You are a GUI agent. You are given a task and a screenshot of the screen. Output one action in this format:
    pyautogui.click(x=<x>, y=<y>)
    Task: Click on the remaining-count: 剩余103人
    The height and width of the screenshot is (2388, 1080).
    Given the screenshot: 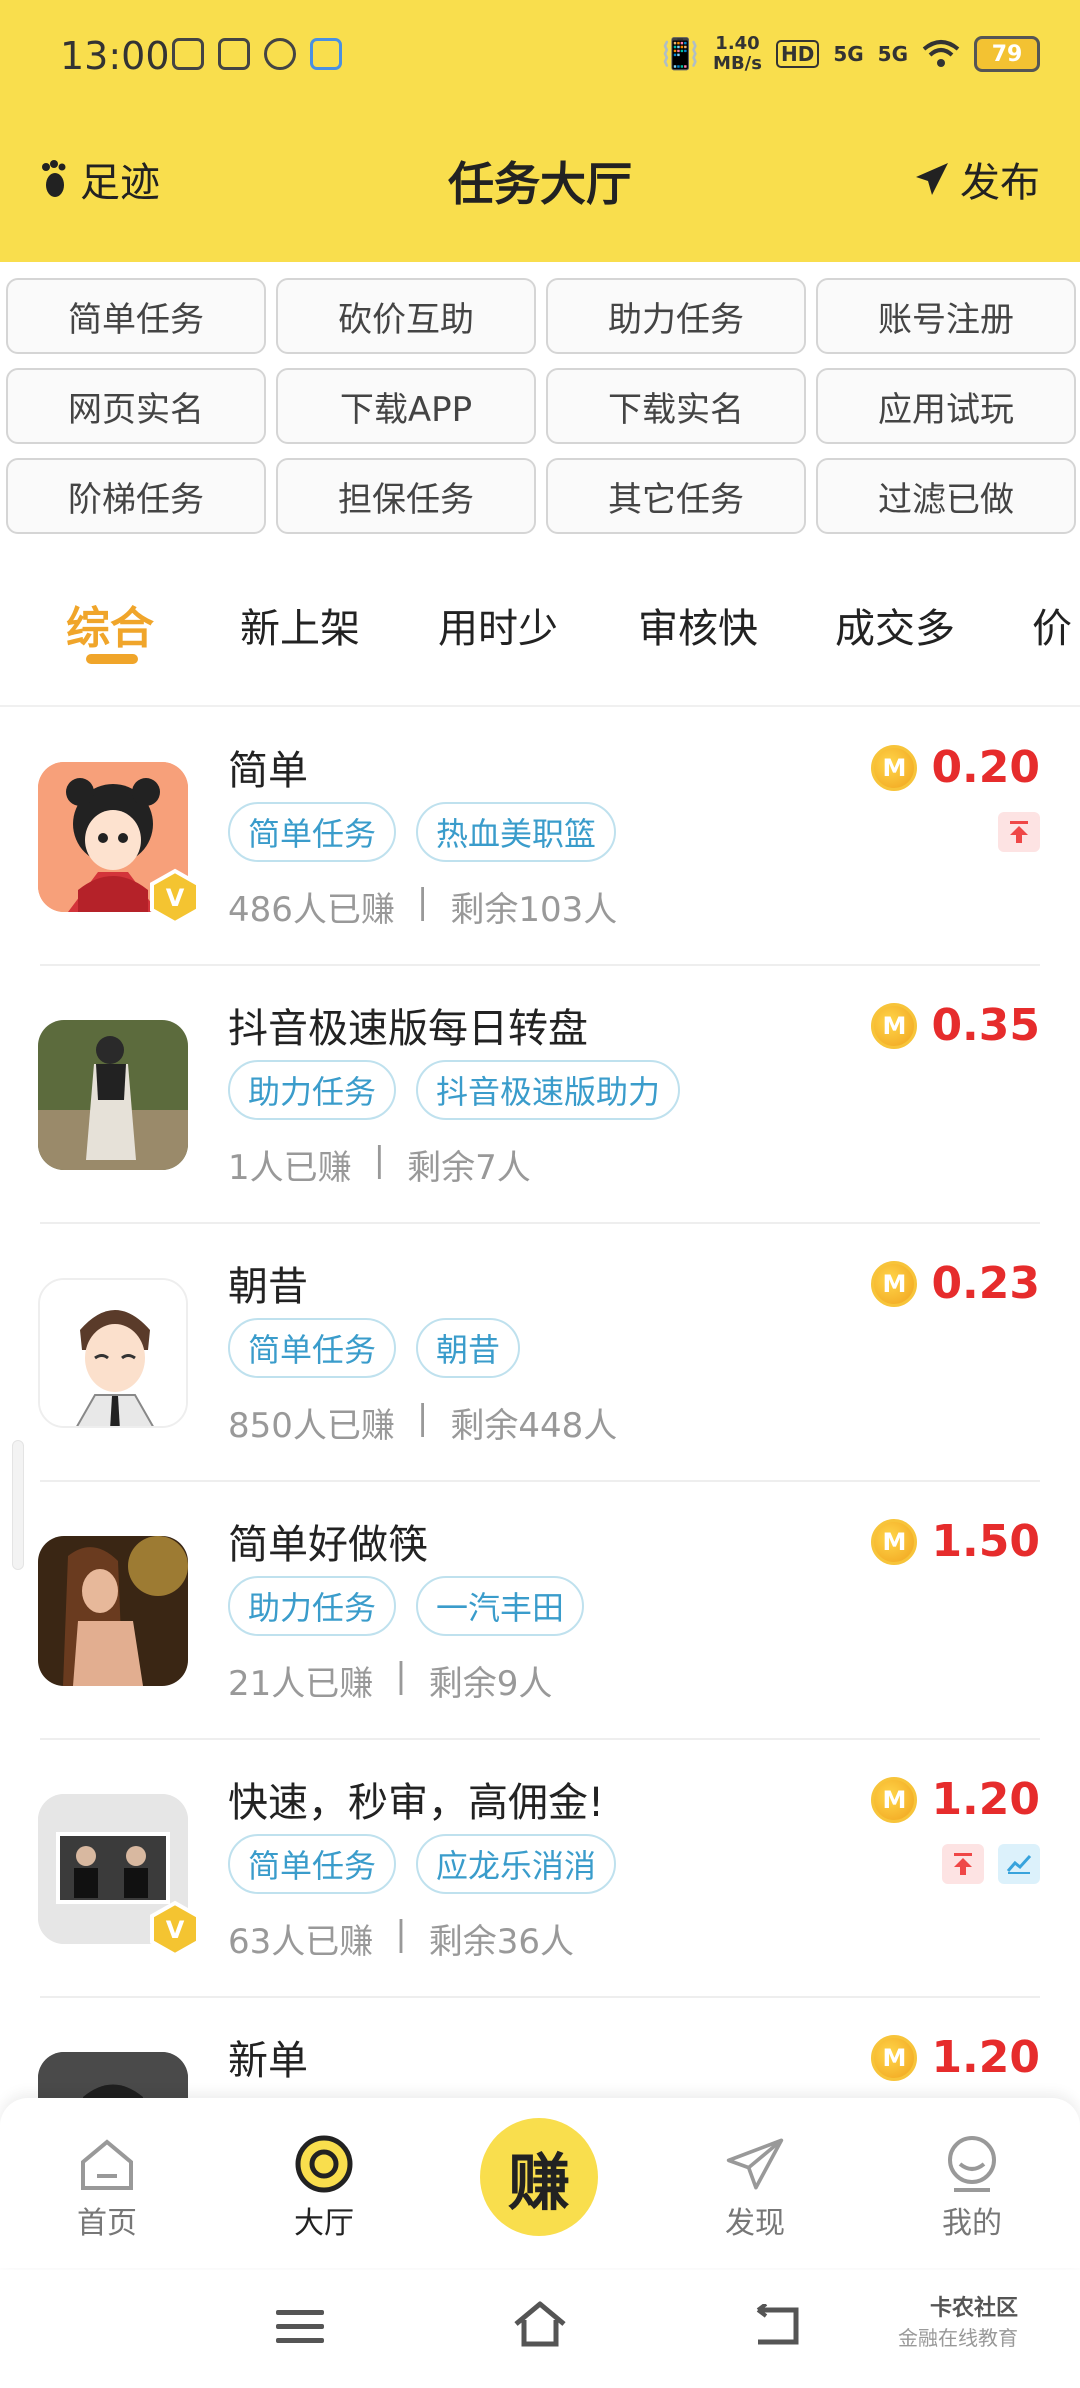 What is the action you would take?
    pyautogui.click(x=534, y=910)
    